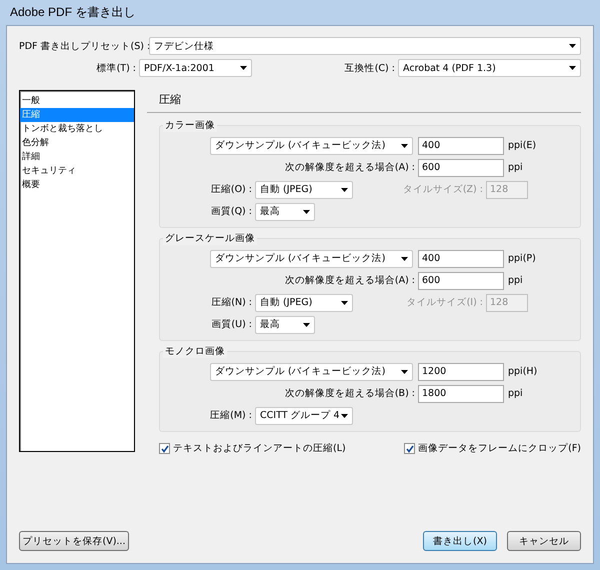 This screenshot has height=570, width=600. I want to click on tile-size-label: タイルサイズ(I) :, so click(445, 302).